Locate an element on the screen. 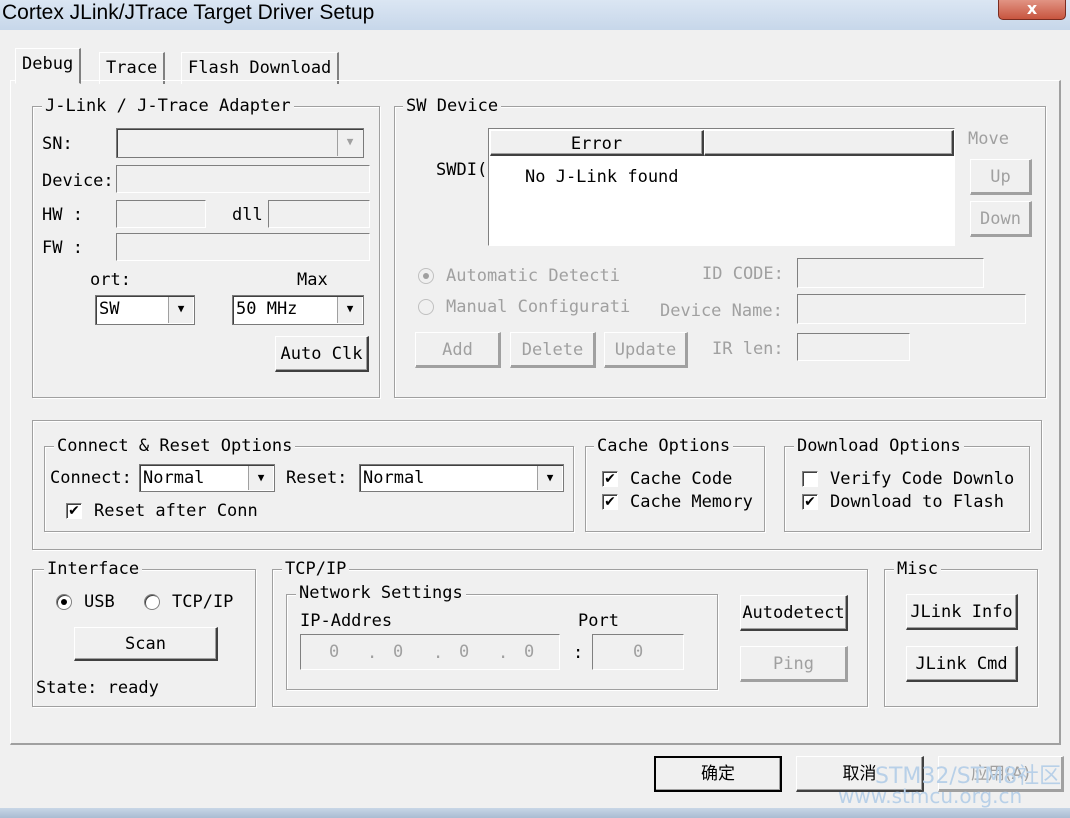 Image resolution: width=1070 pixels, height=818 pixels. download-to-flash-label: Download to Flash is located at coordinates (917, 502).